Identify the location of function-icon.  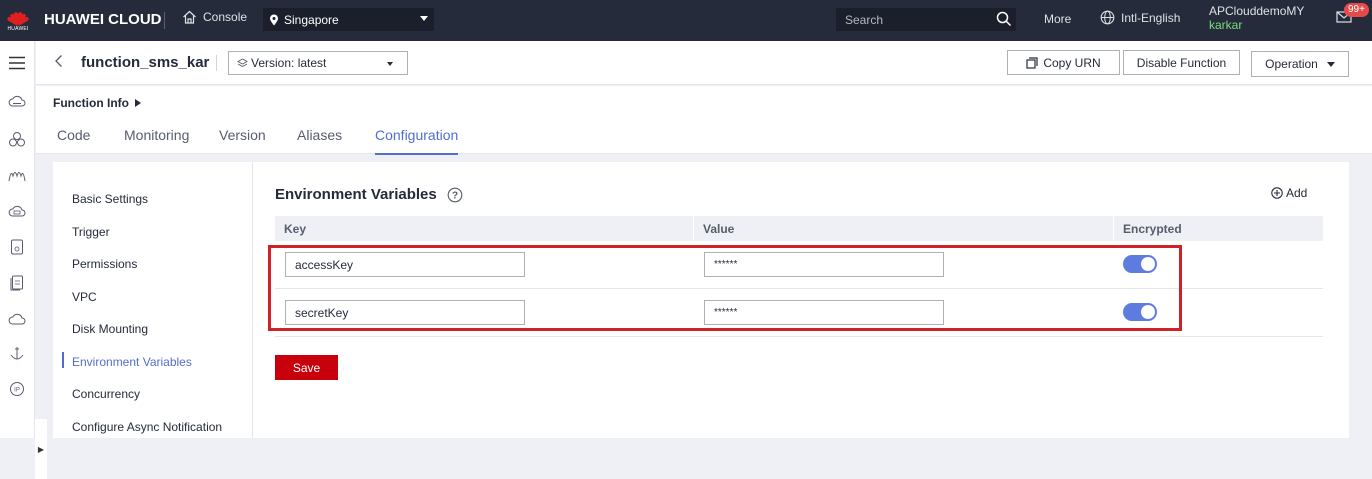
(17, 175).